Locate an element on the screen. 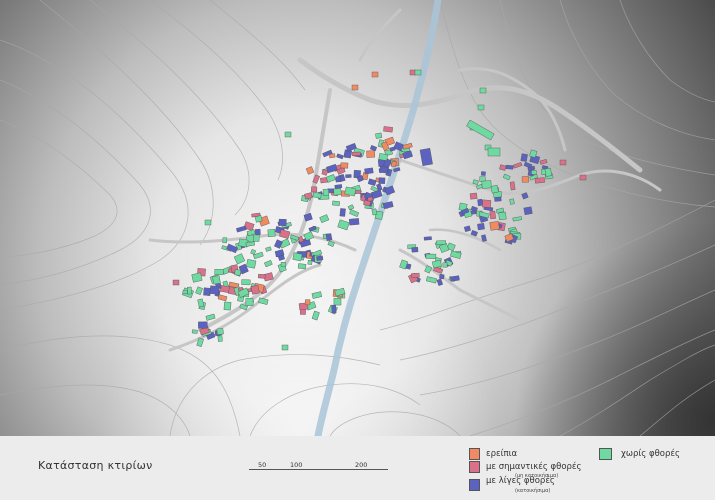 The image size is (715, 500). legend-label-minor-damage: με λίγες φθορές is located at coordinates (520, 481).